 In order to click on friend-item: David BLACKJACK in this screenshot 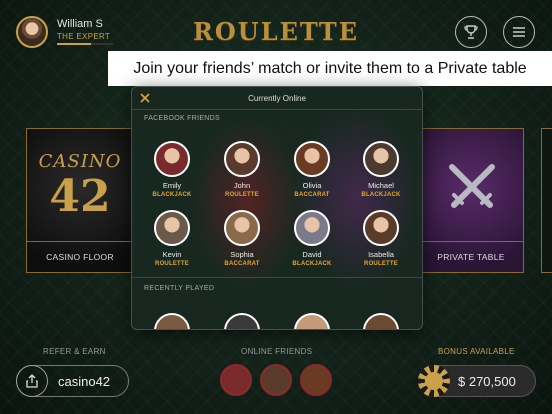, I will do `click(312, 238)`.